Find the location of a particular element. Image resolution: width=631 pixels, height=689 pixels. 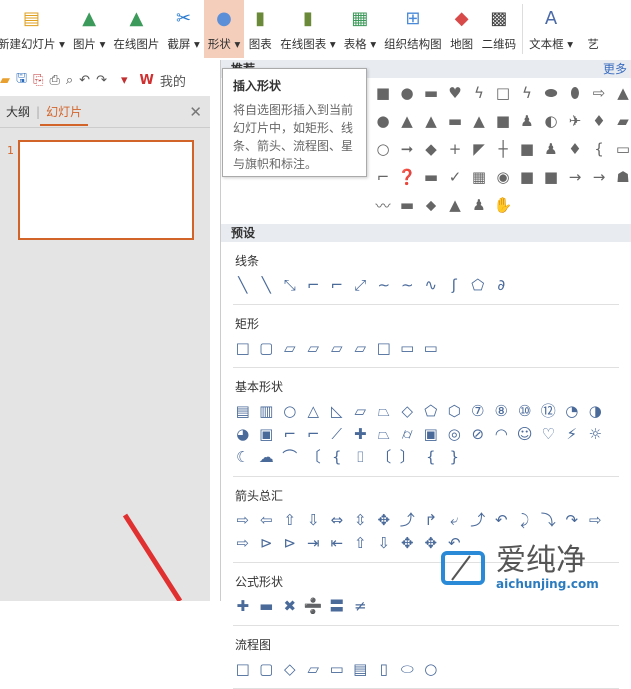

shape-icon: ⤢ is located at coordinates (361, 284).